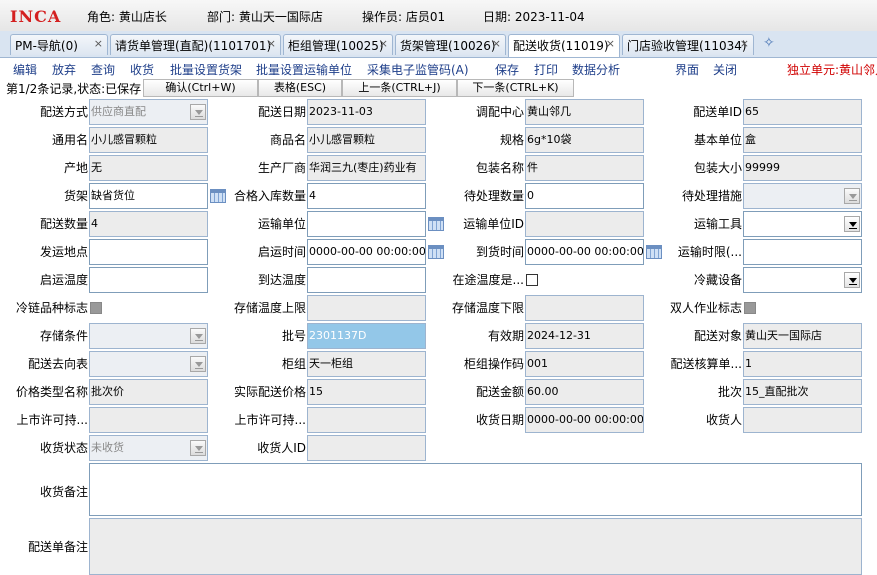 The image size is (877, 575). What do you see at coordinates (366, 168) in the screenshot?
I see `manufacturer-field: 华润三九(枣庄)药业有` at bounding box center [366, 168].